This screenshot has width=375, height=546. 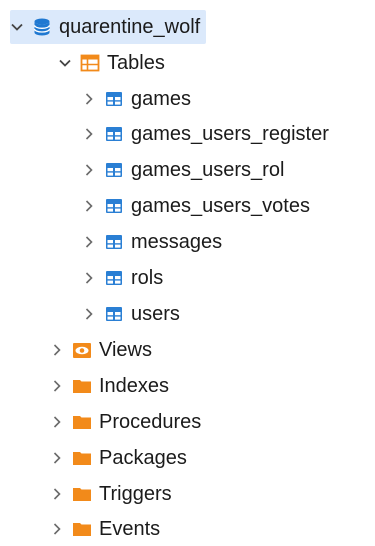 I want to click on tree-node-table: games_users_register, so click(x=205, y=134).